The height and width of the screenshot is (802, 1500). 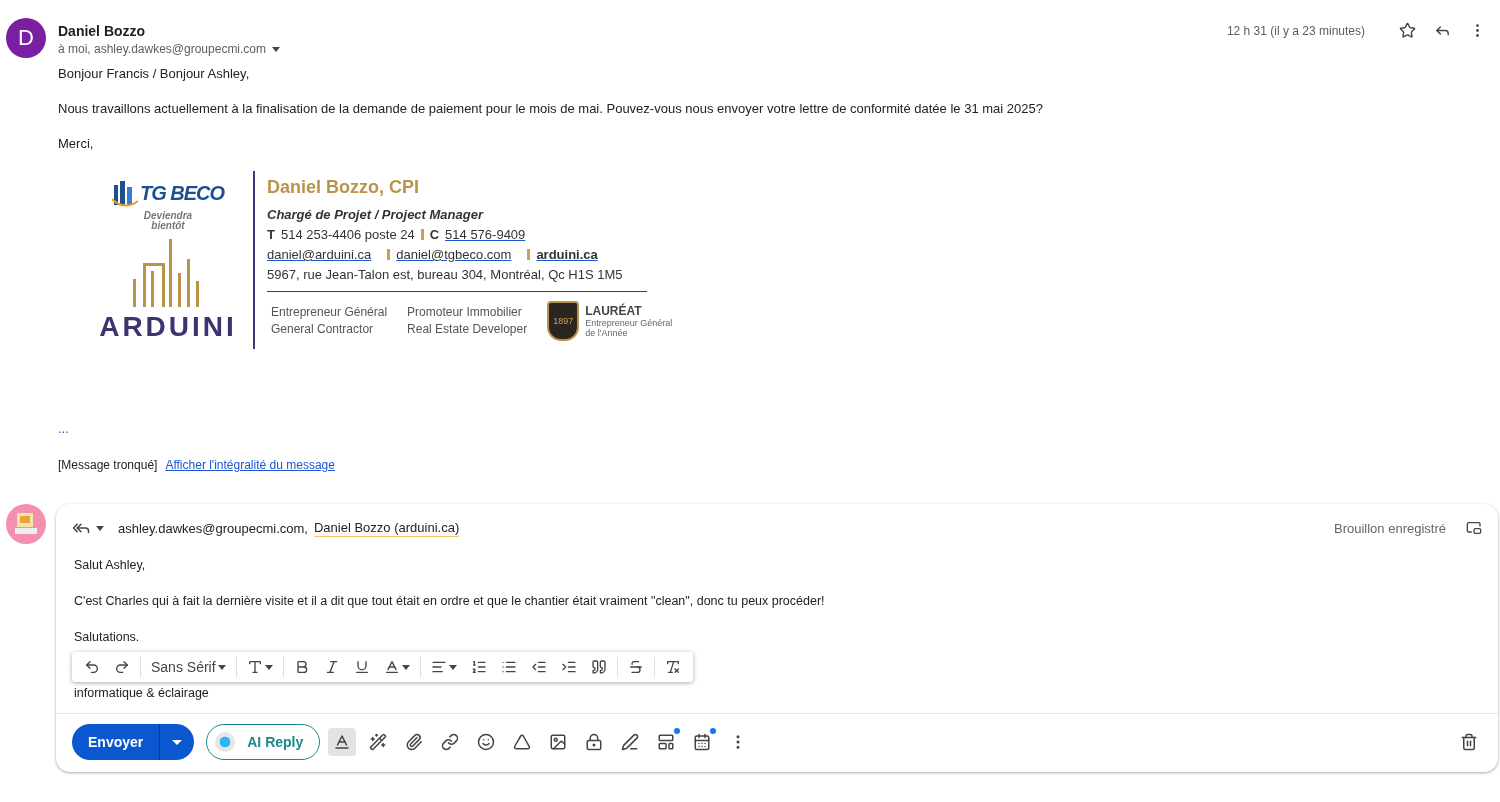 What do you see at coordinates (162, 49) in the screenshot?
I see `recipients-text: à moi, ashley.dawkes@groupecmi.com` at bounding box center [162, 49].